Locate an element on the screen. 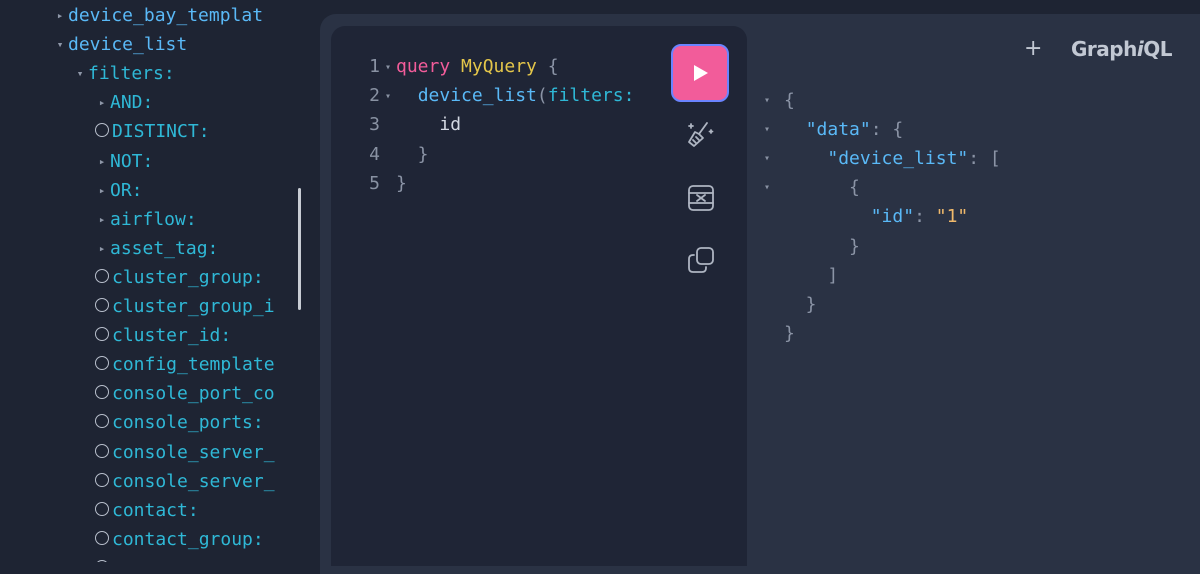 Image resolution: width=1200 pixels, height=574 pixels. copy-icon is located at coordinates (701, 260).